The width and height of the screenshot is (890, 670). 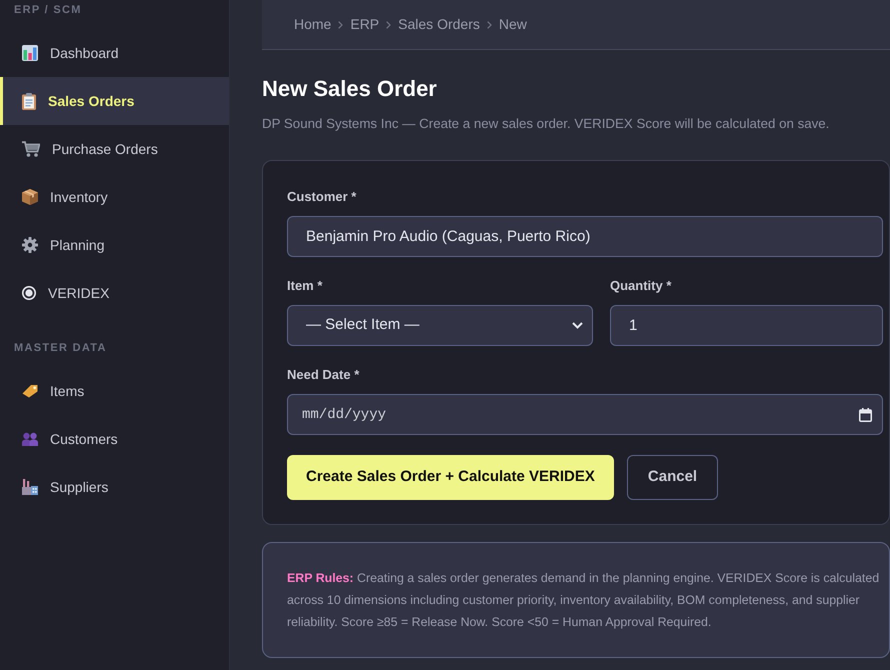 What do you see at coordinates (746, 325) in the screenshot?
I see `number-field: 1` at bounding box center [746, 325].